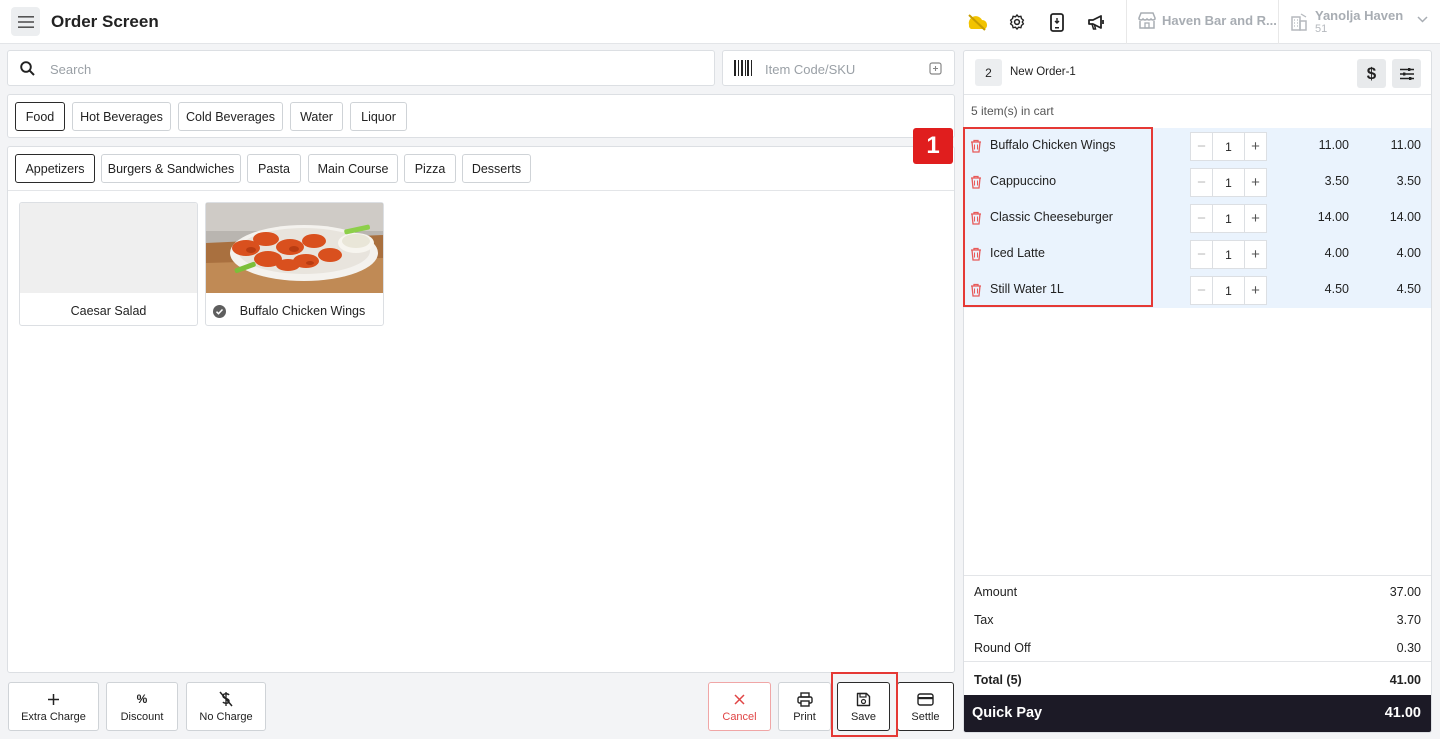  What do you see at coordinates (226, 717) in the screenshot?
I see `no-charge-label: No Charge` at bounding box center [226, 717].